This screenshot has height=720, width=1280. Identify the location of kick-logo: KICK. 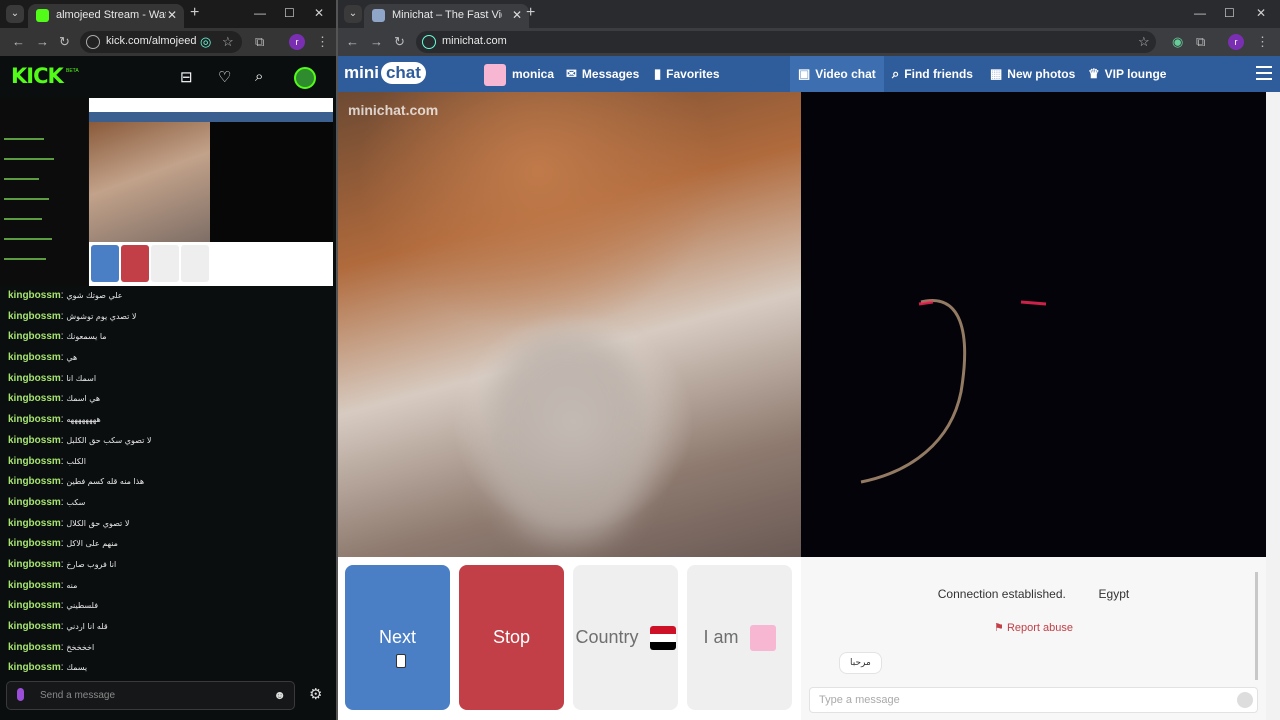
(37, 76).